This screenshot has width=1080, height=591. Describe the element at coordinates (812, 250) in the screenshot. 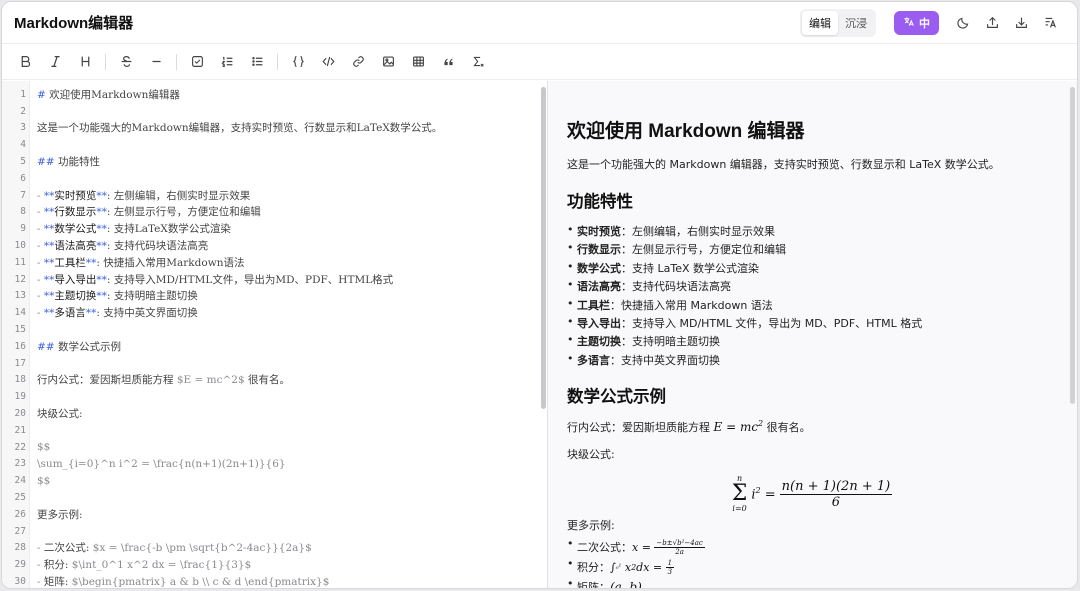

I see `feature-item: 行数显示：左侧显示行号，方便定位和编辑` at that location.